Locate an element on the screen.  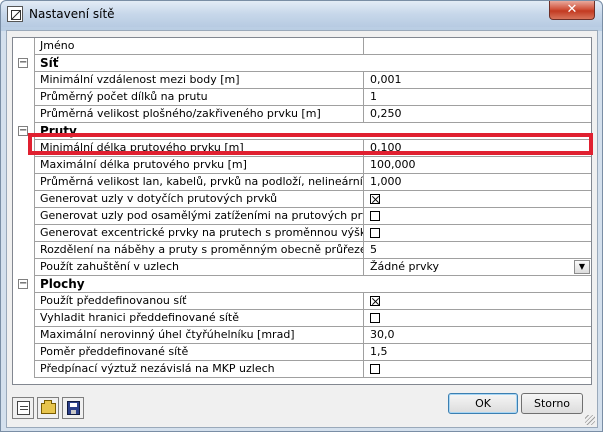
category-label: Pruty is located at coordinates (58, 131).